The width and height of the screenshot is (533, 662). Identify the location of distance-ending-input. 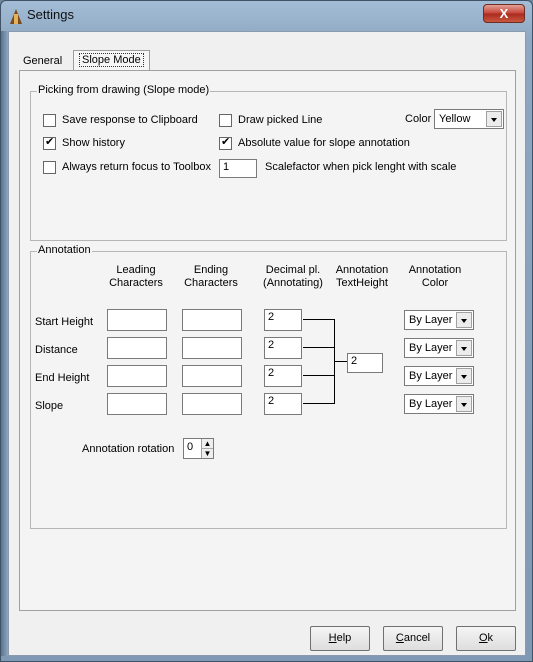
(212, 348).